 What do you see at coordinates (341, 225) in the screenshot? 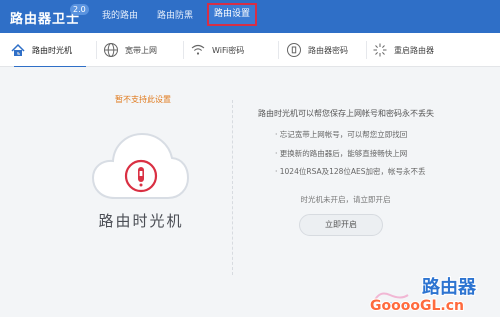
I see `enable-now-button: 立即开启` at bounding box center [341, 225].